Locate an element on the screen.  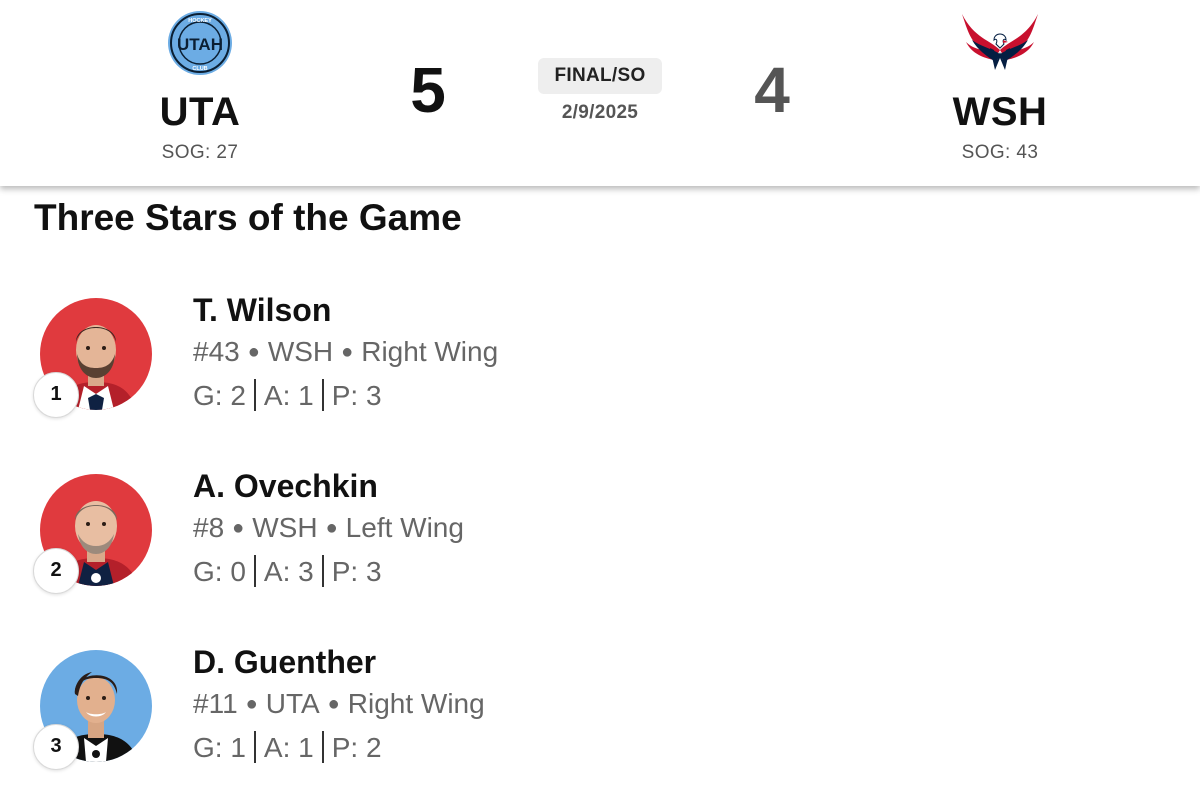
away-team: WSH SOG: 43 is located at coordinates (1000, 87).